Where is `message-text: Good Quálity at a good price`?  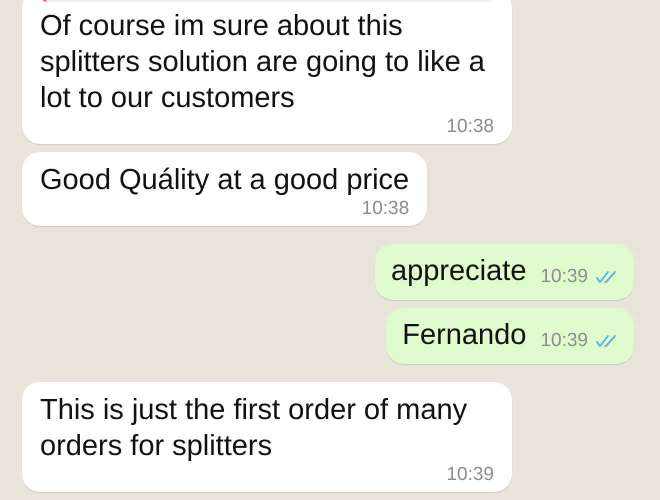
message-text: Good Quálity at a good price is located at coordinates (225, 180).